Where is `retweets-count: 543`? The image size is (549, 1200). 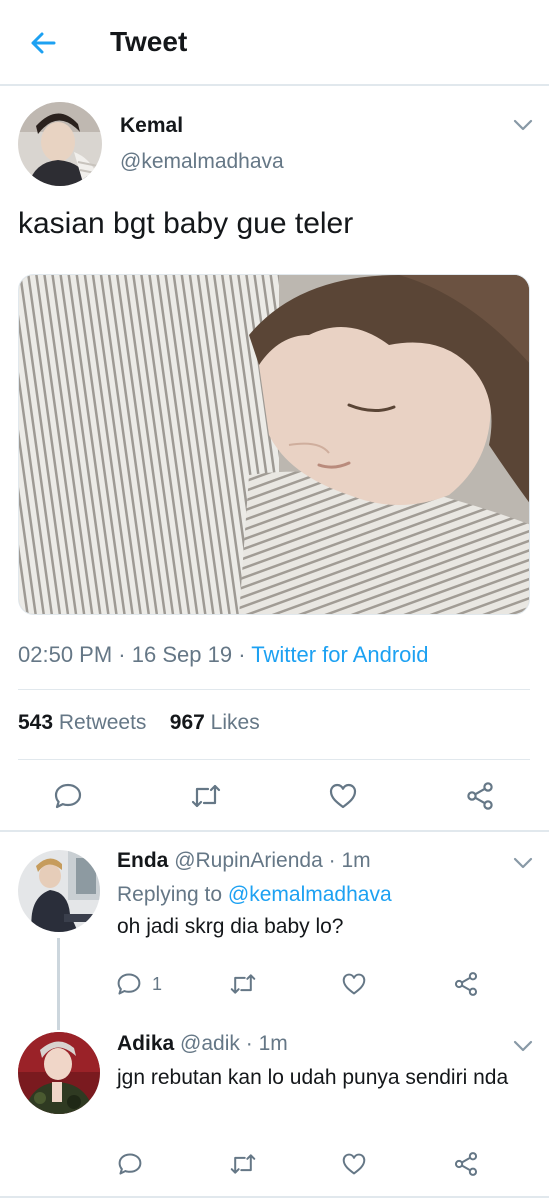
retweets-count: 543 is located at coordinates (36, 722).